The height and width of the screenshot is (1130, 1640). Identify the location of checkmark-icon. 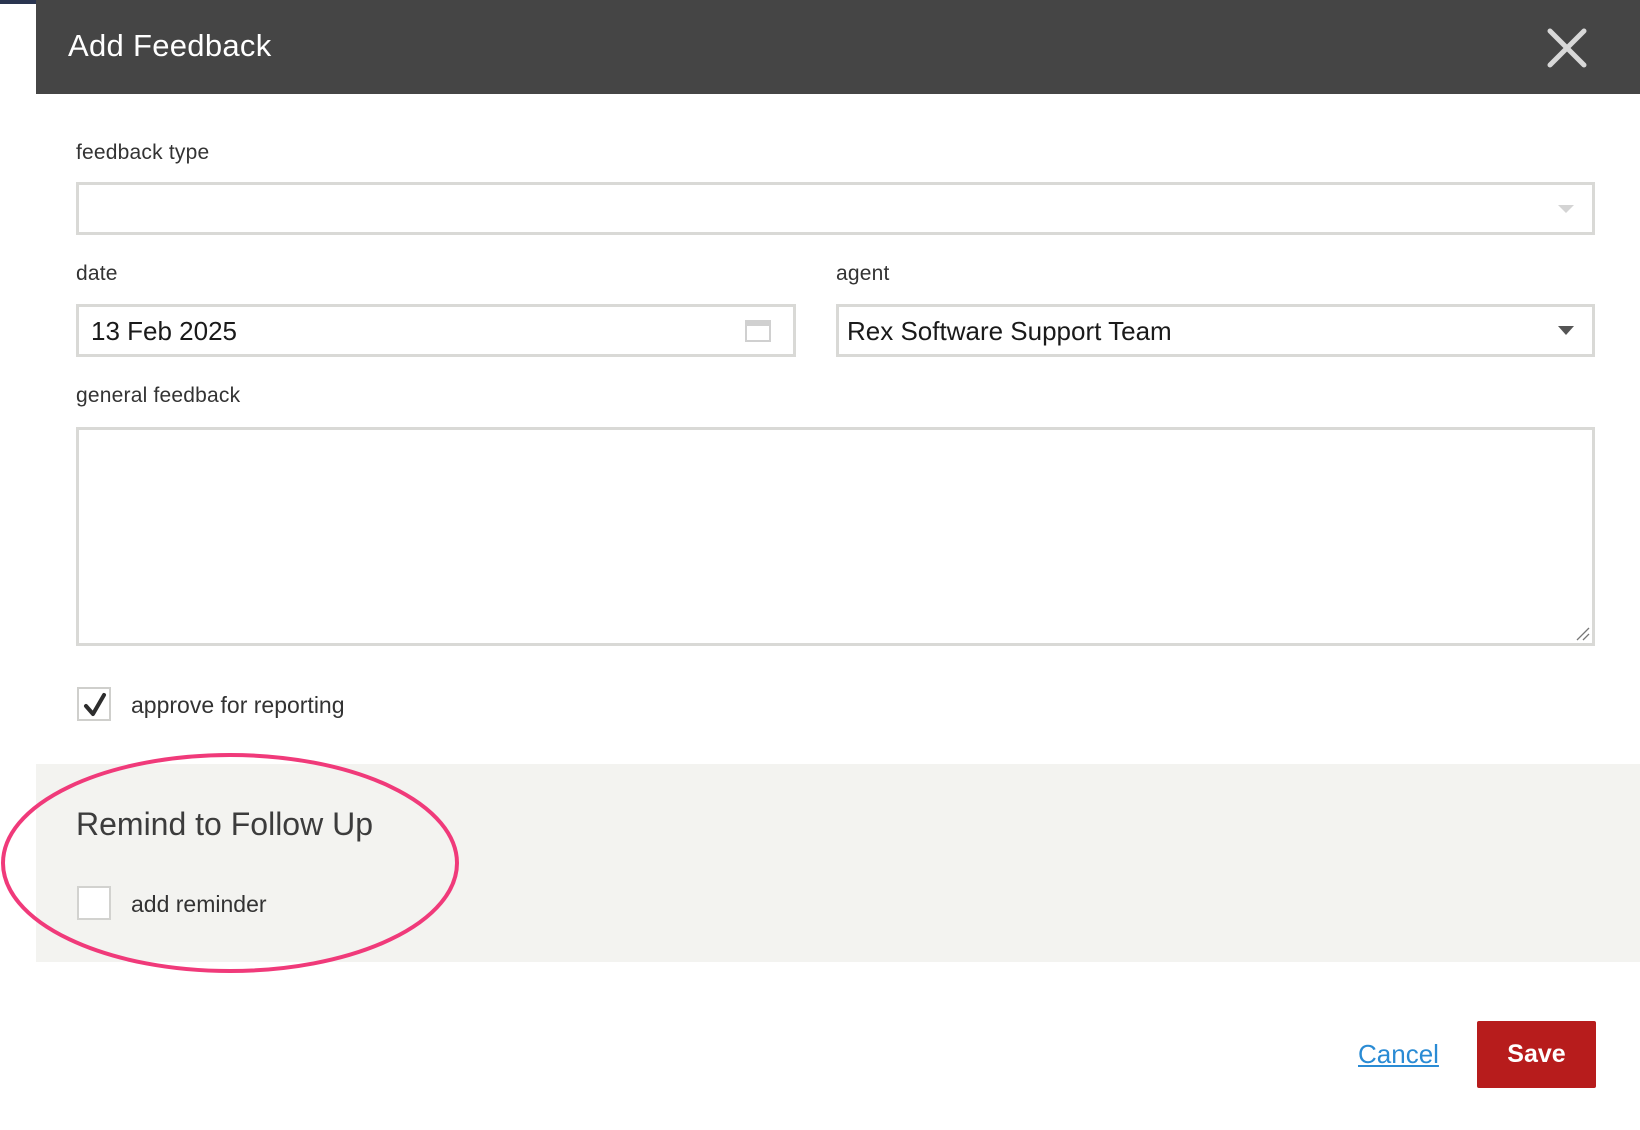
(95, 704).